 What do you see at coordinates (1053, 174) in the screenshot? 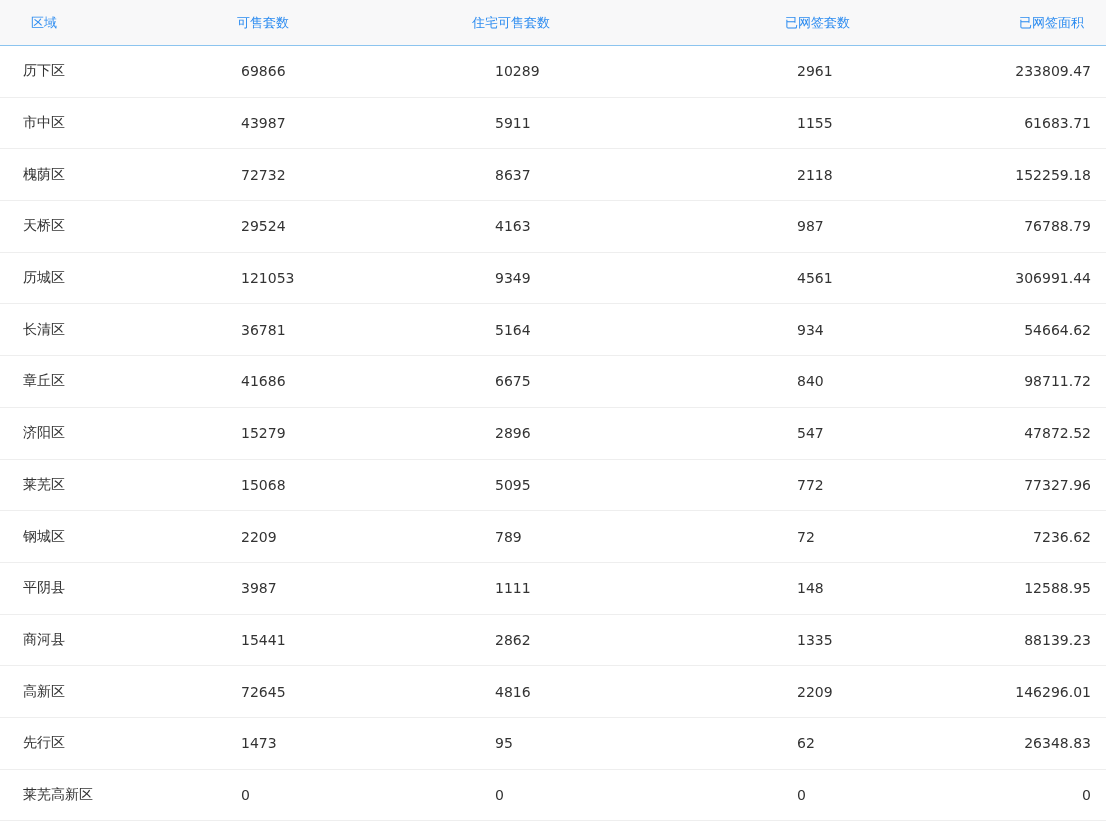
I see `table-cell: 152259.18` at bounding box center [1053, 174].